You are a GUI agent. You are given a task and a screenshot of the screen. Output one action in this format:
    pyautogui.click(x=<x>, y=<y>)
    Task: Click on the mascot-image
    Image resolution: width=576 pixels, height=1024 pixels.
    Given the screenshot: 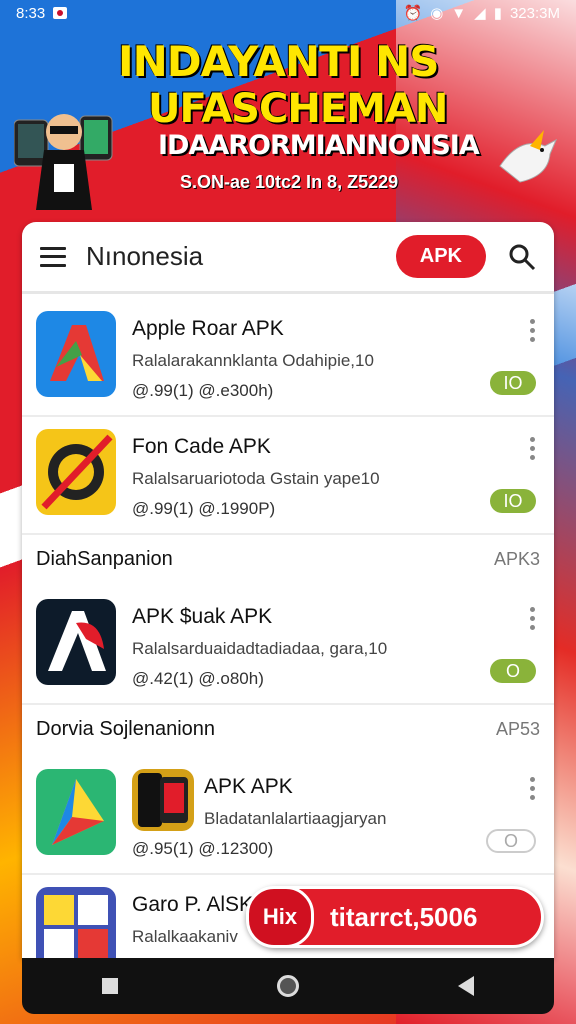 What is the action you would take?
    pyautogui.click(x=63, y=162)
    